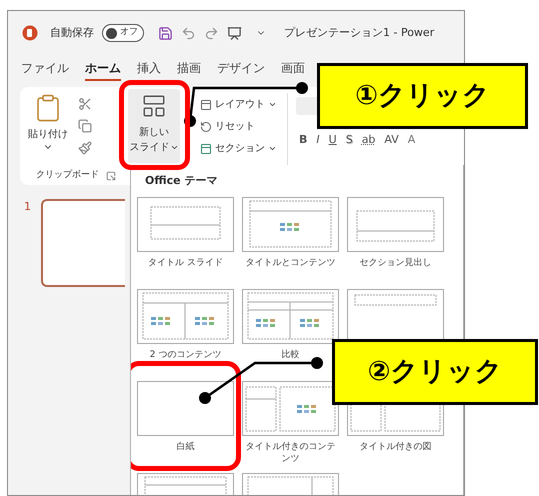  I want to click on undo-icon, so click(188, 33).